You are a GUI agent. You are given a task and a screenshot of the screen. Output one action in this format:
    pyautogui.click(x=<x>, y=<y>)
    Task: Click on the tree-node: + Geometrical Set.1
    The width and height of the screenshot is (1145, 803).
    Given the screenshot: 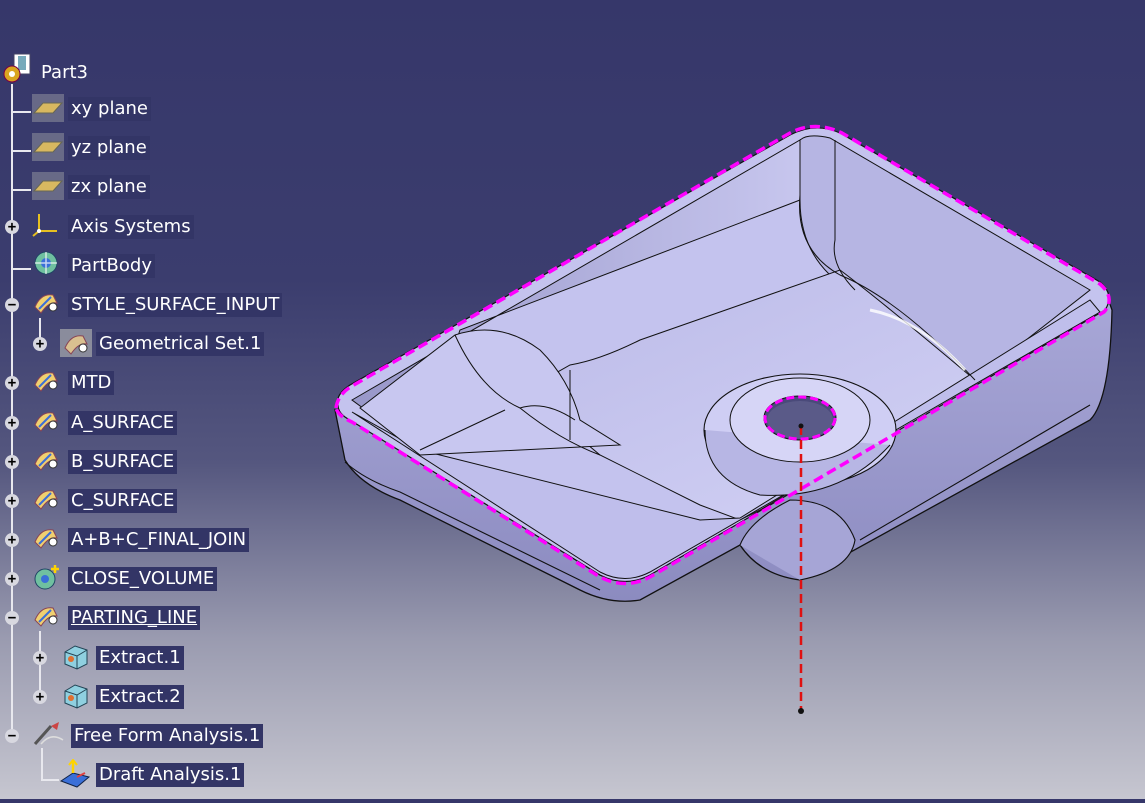 What is the action you would take?
    pyautogui.click(x=165, y=343)
    